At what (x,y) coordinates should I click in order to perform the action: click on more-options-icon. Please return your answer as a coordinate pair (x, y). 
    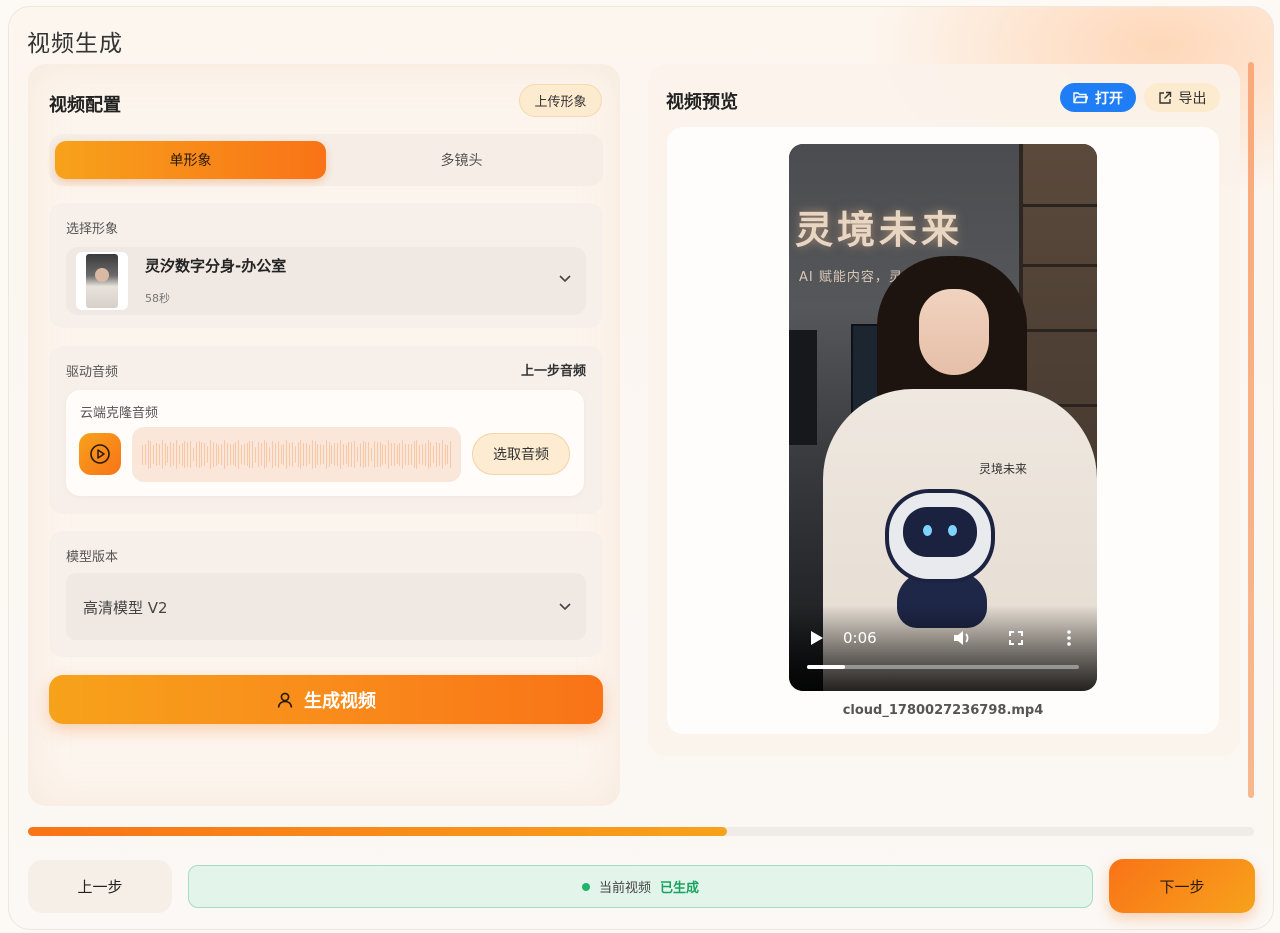
    Looking at the image, I should click on (1069, 638).